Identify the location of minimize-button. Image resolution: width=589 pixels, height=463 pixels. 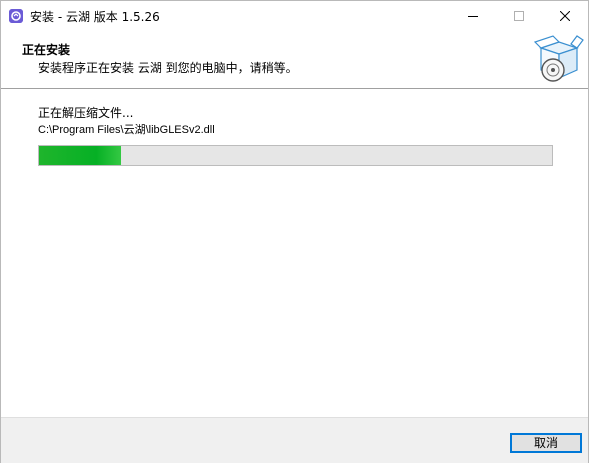
(473, 16).